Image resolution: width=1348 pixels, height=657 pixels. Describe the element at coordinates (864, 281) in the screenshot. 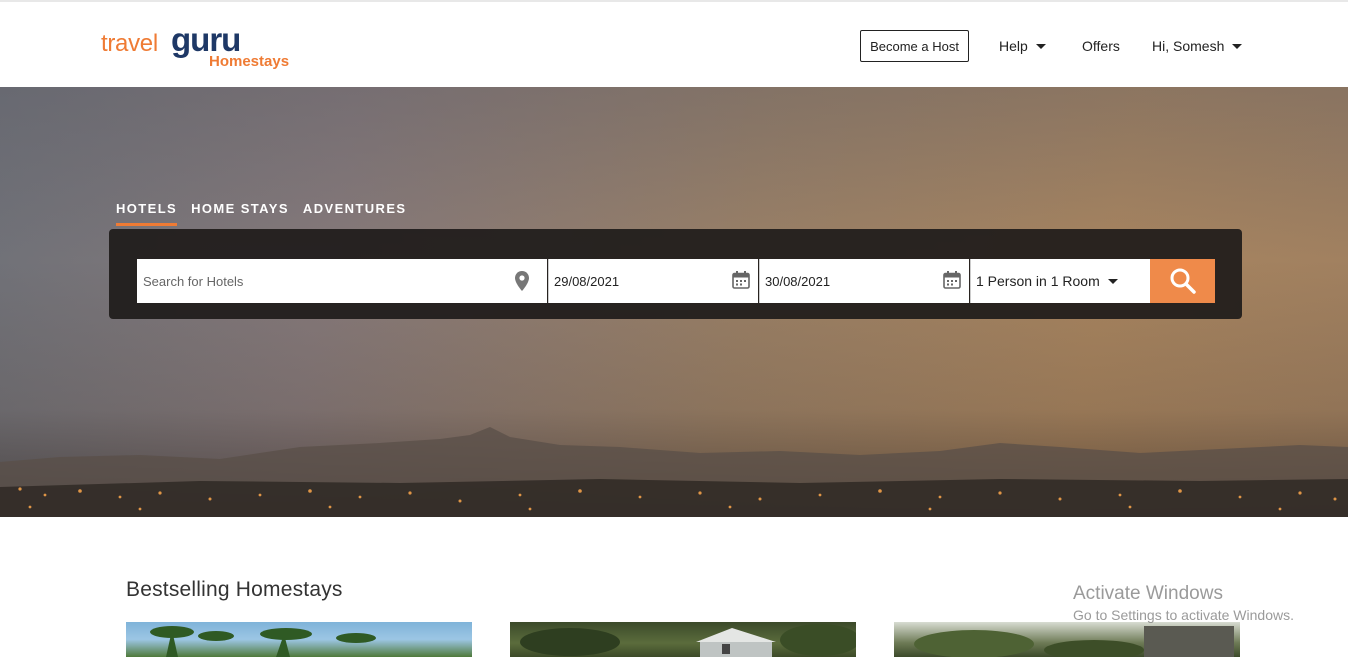

I see `checkout-date-field: 30/08/2021` at that location.